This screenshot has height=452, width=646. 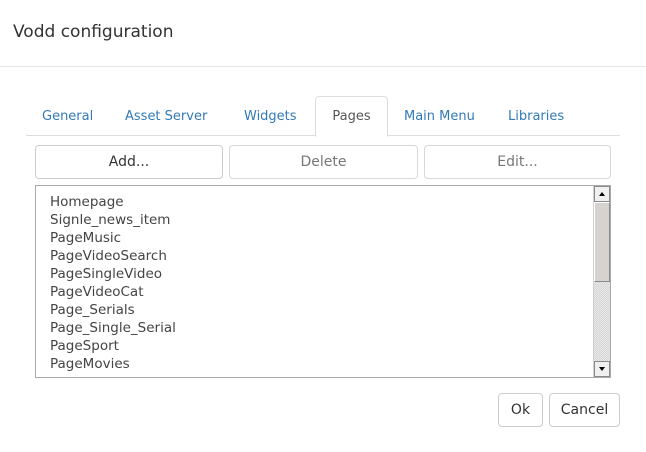 I want to click on list-item: Signle_news_item, so click(x=113, y=220).